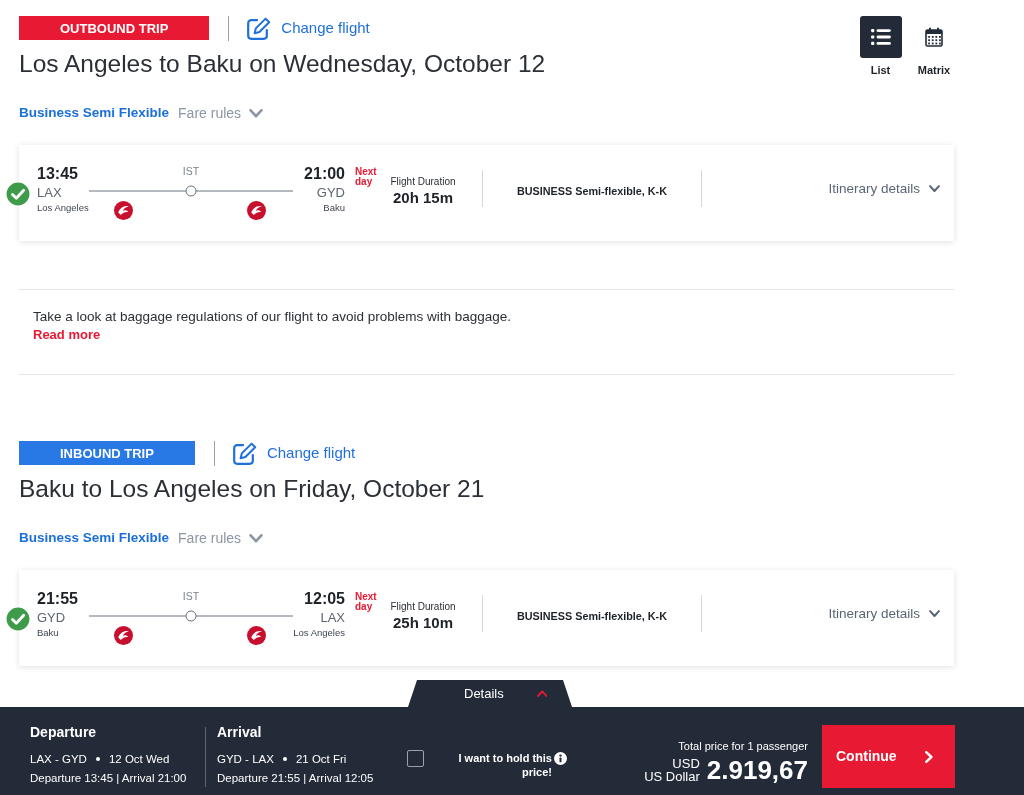  I want to click on departure-airport-code: LAX, so click(49, 193).